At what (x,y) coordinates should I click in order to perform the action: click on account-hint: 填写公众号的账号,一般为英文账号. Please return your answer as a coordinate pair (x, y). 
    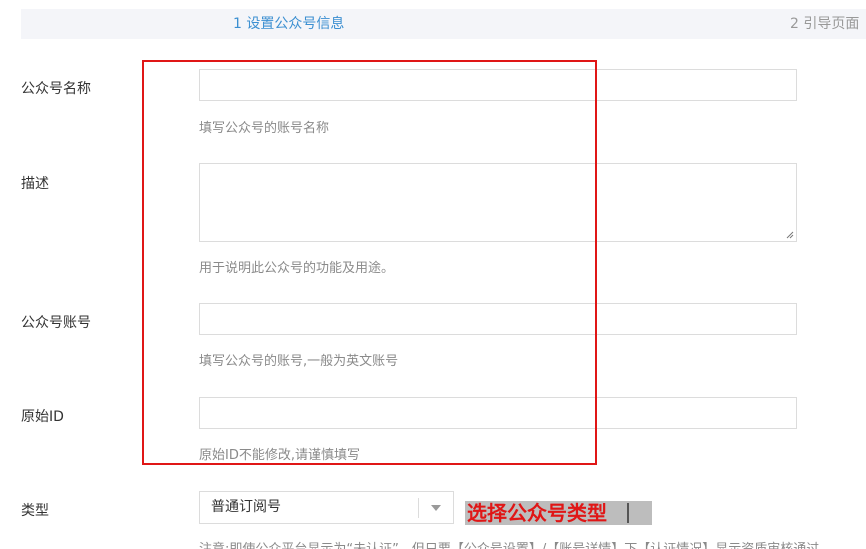
    Looking at the image, I should click on (299, 361).